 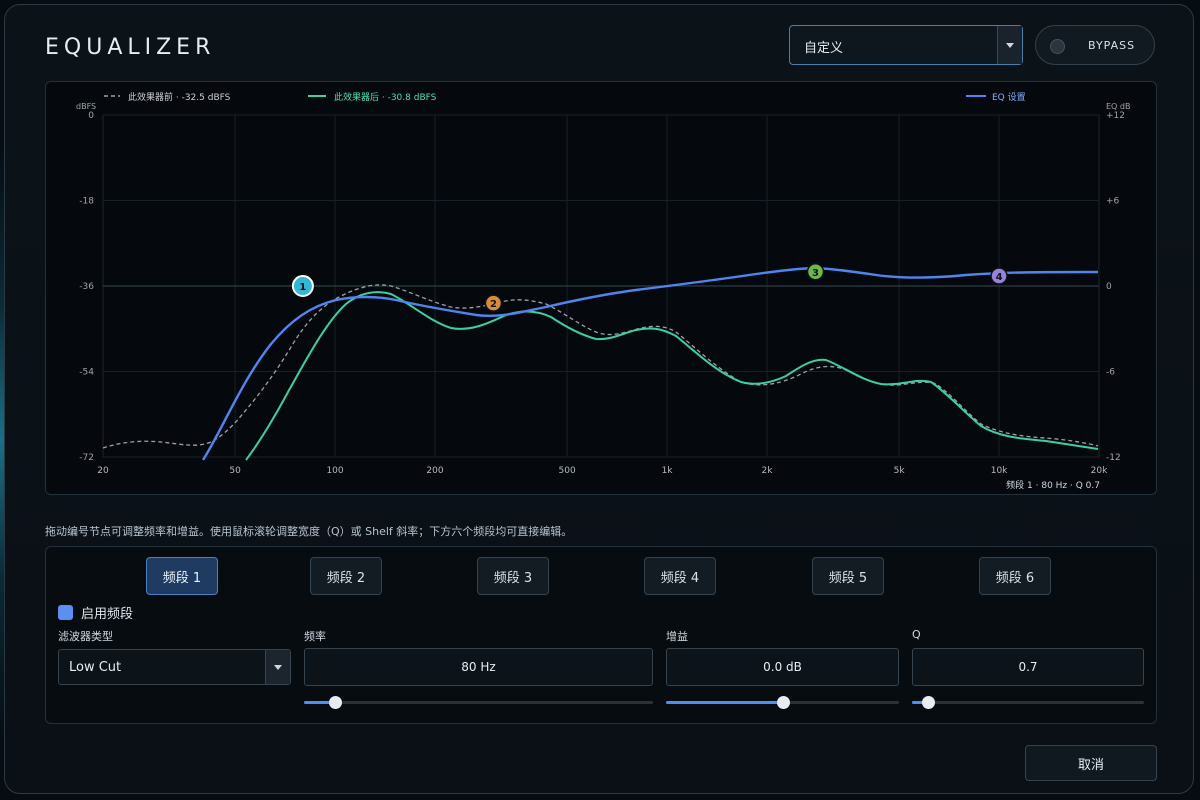 I want to click on bypass-indicator, so click(x=1057, y=46).